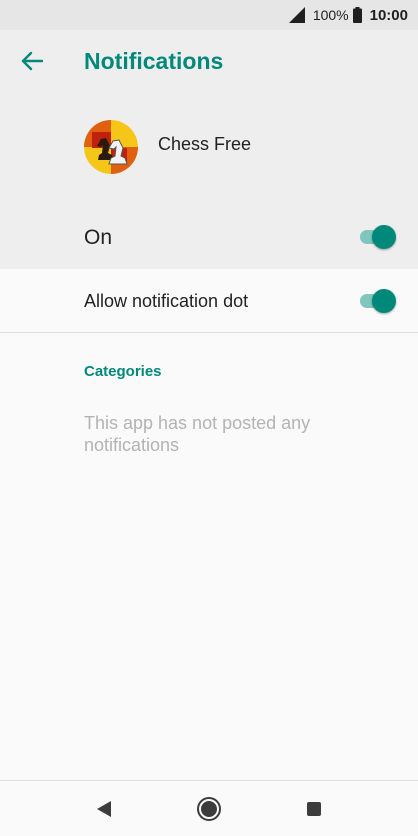 The width and height of the screenshot is (418, 836). I want to click on recents-square-icon, so click(314, 809).